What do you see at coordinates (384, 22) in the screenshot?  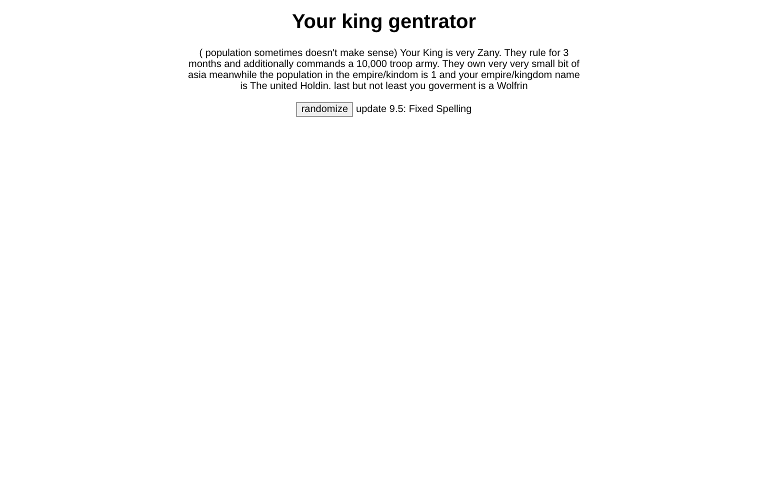 I see `page-title: Your king gentrator` at bounding box center [384, 22].